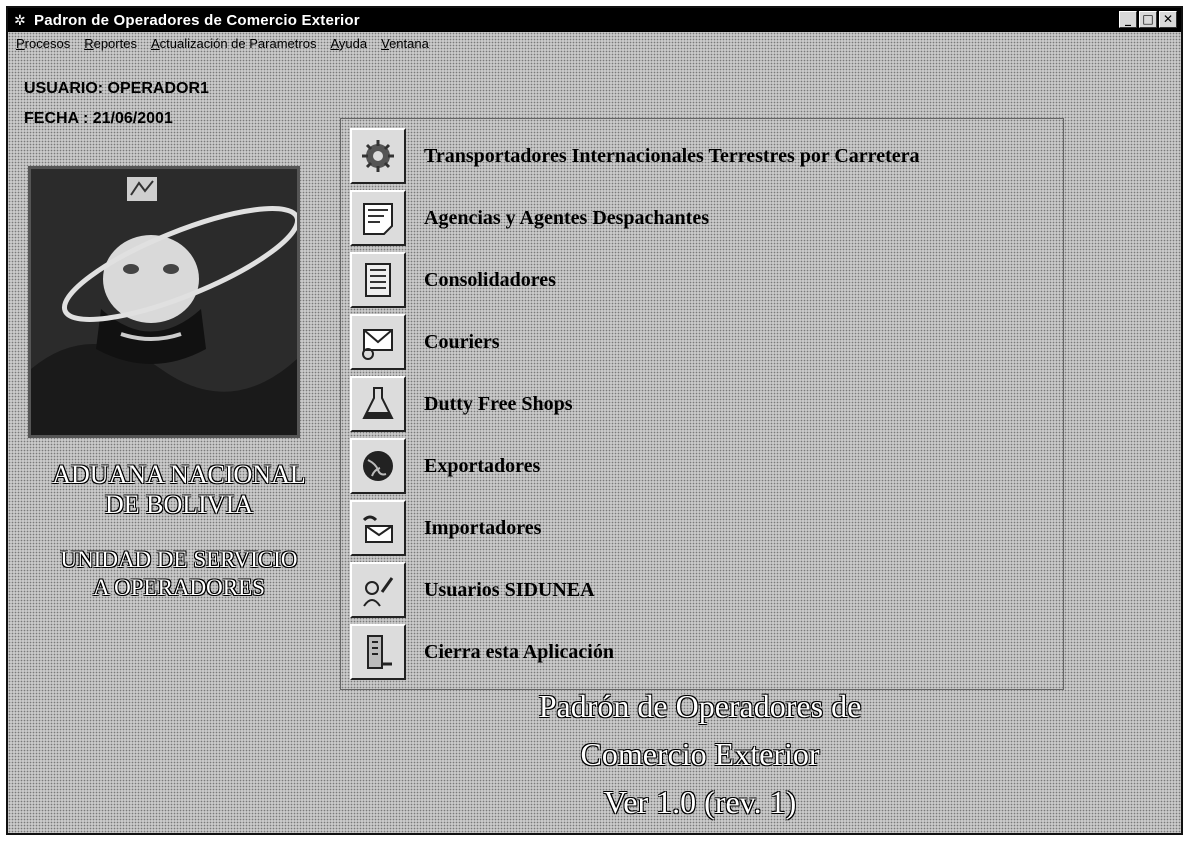 The width and height of the screenshot is (1189, 841). Describe the element at coordinates (519, 651) in the screenshot. I see `option-label-cierra-aplicacion: Cierra esta Aplicación` at that location.